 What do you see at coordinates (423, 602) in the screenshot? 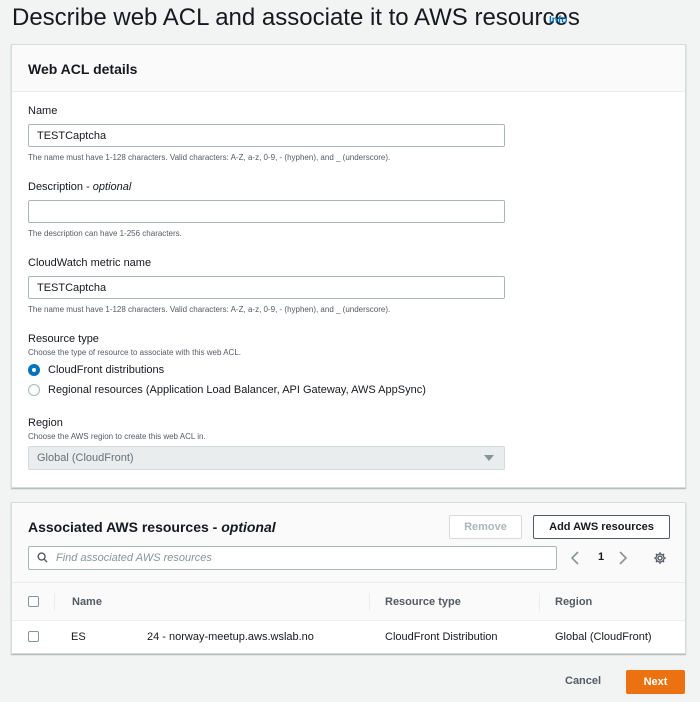
I see `column-header-resource-type: Resource type` at bounding box center [423, 602].